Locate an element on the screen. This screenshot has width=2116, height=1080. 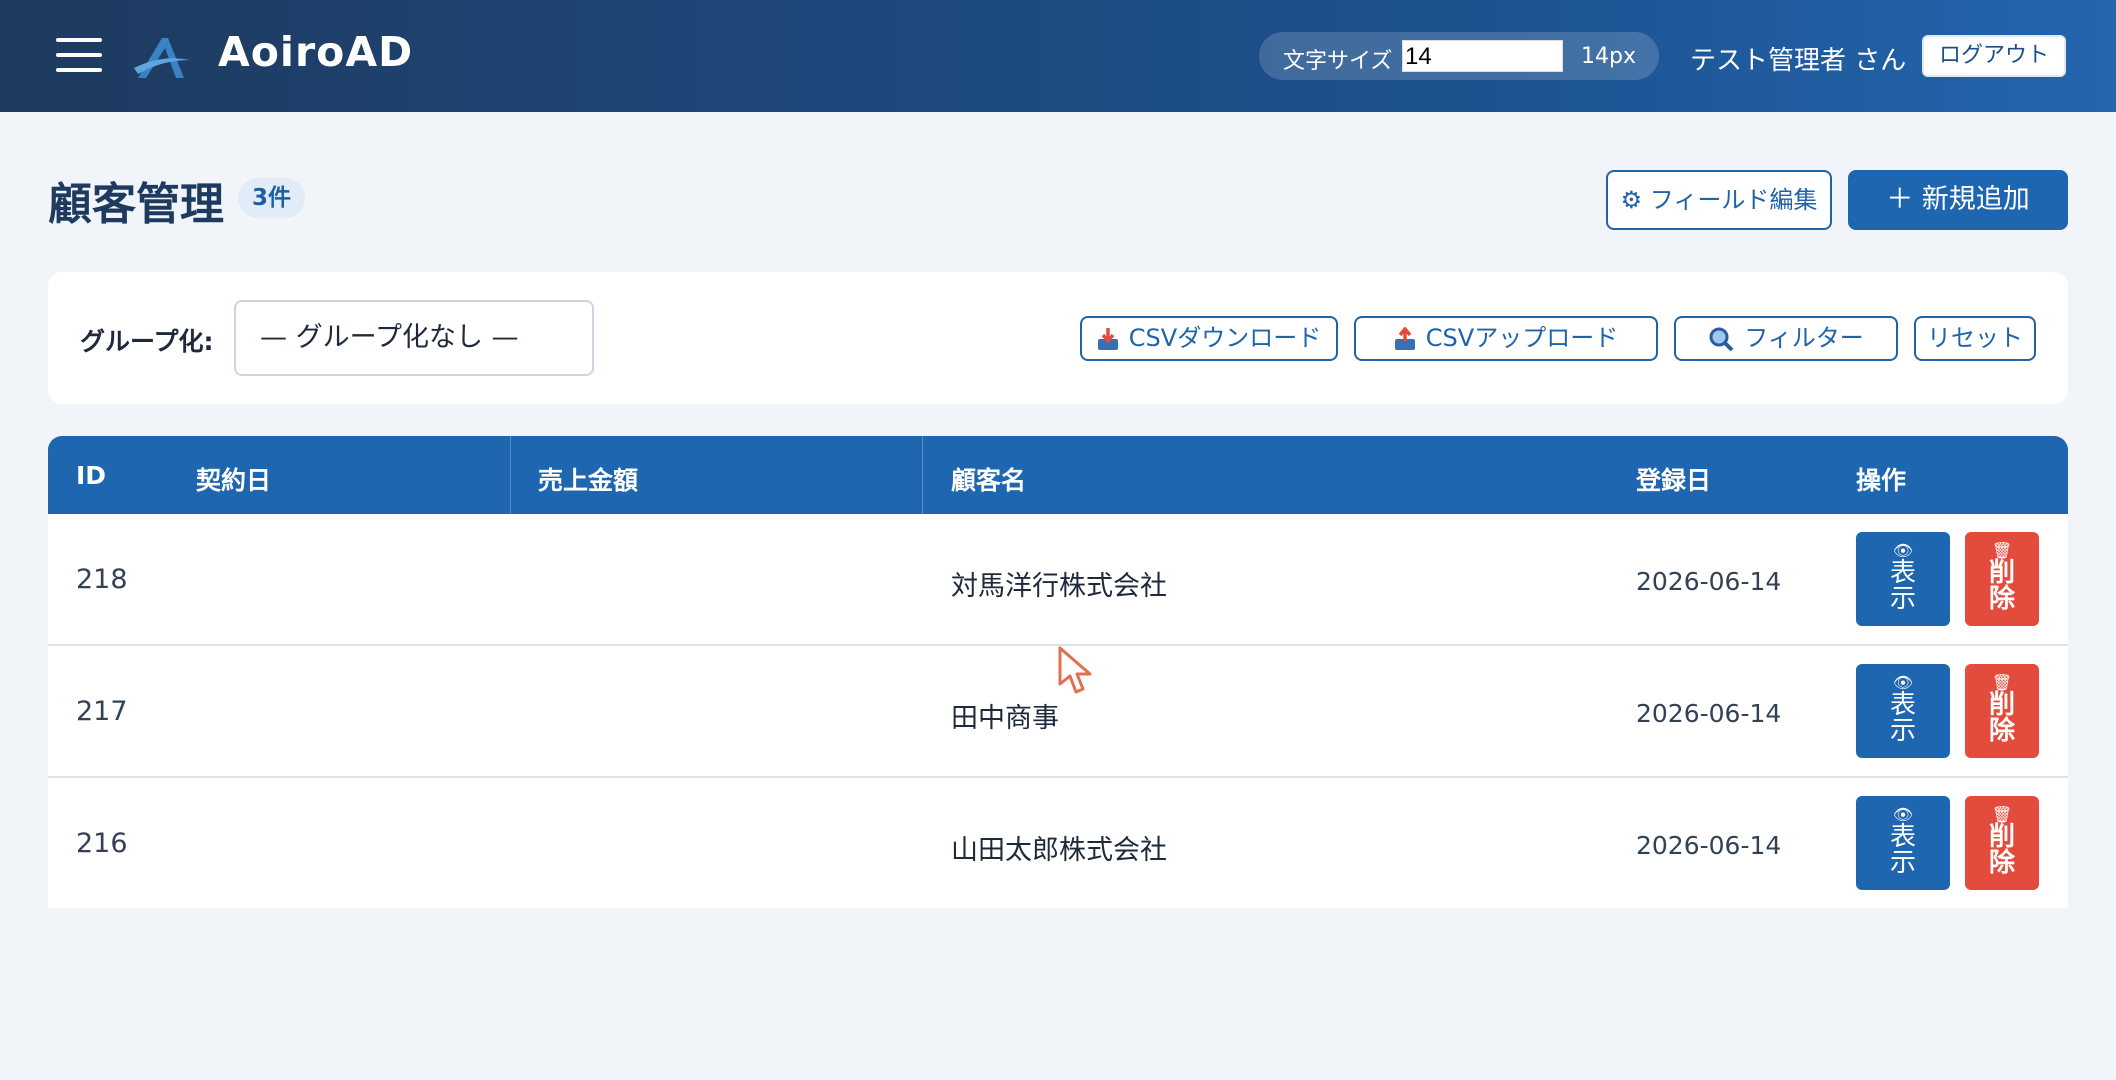
csv-upload-button: CSVアップロード is located at coordinates (1506, 338).